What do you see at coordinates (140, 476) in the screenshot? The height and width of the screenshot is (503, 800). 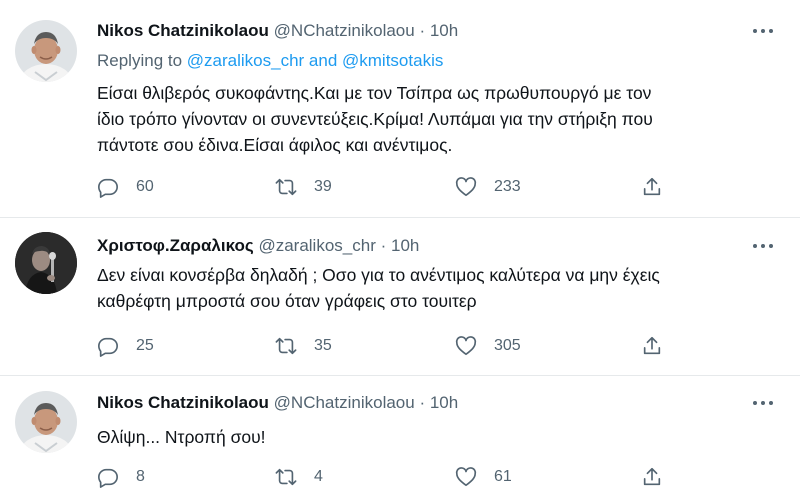 I see `reply-count: 8` at bounding box center [140, 476].